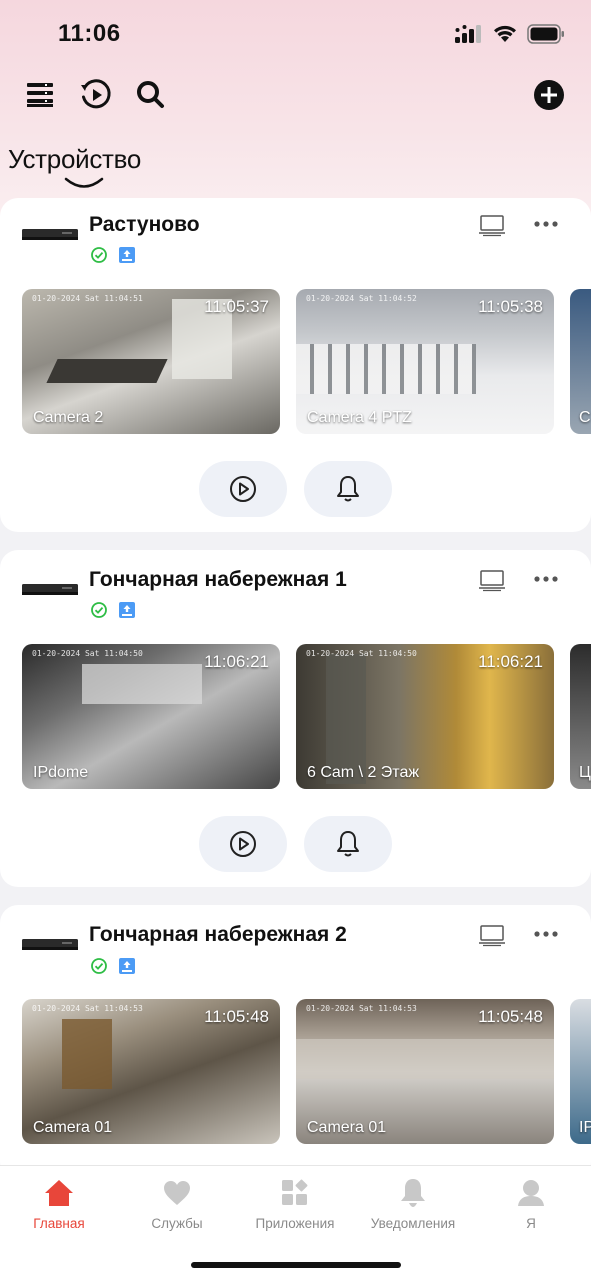 Image resolution: width=591 pixels, height=1280 pixels. What do you see at coordinates (177, 1193) in the screenshot?
I see `heart-icon` at bounding box center [177, 1193].